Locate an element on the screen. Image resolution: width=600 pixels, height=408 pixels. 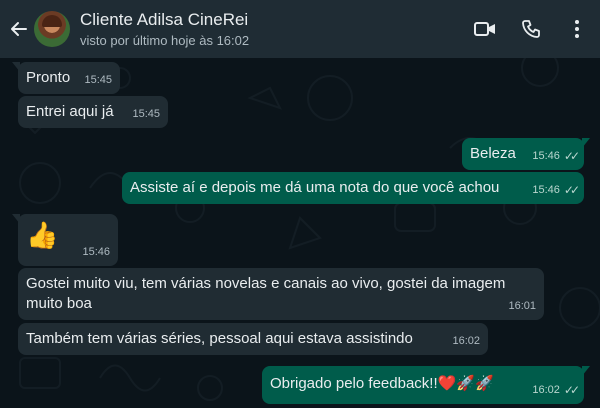
message-time: 16:02 ✓✓ is located at coordinates (556, 390).